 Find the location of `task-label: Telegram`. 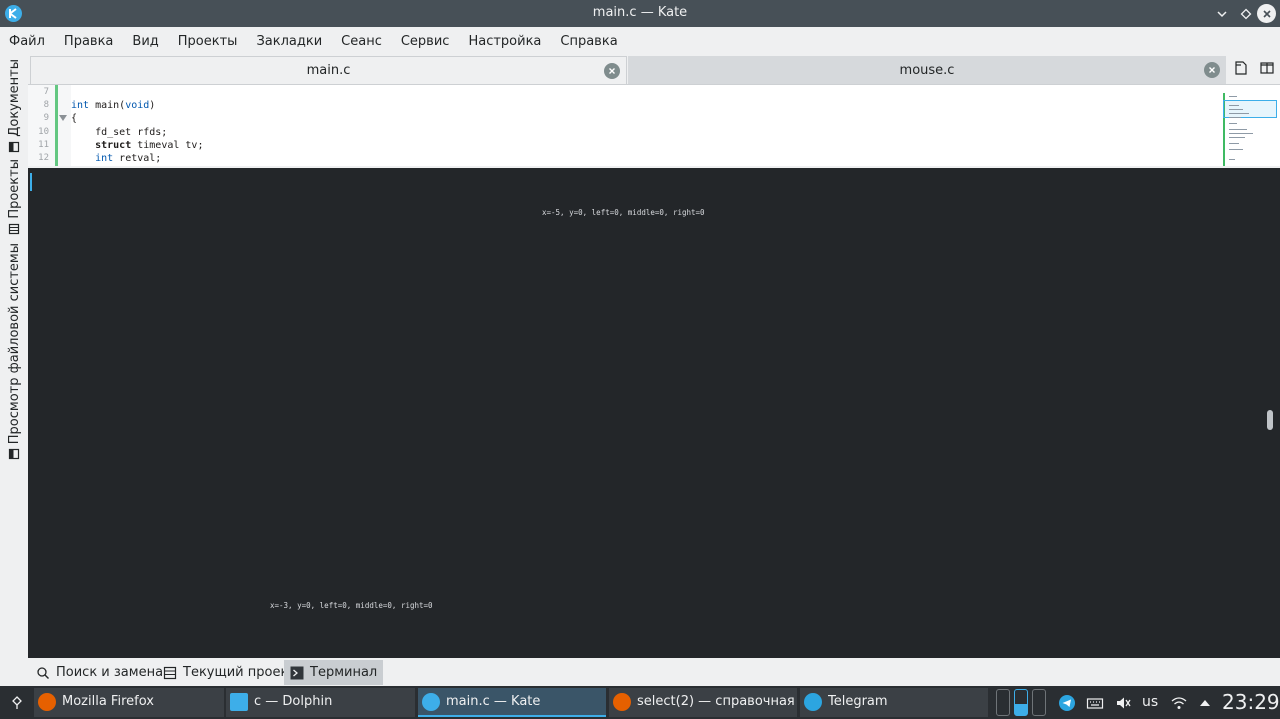

task-label: Telegram is located at coordinates (858, 701).